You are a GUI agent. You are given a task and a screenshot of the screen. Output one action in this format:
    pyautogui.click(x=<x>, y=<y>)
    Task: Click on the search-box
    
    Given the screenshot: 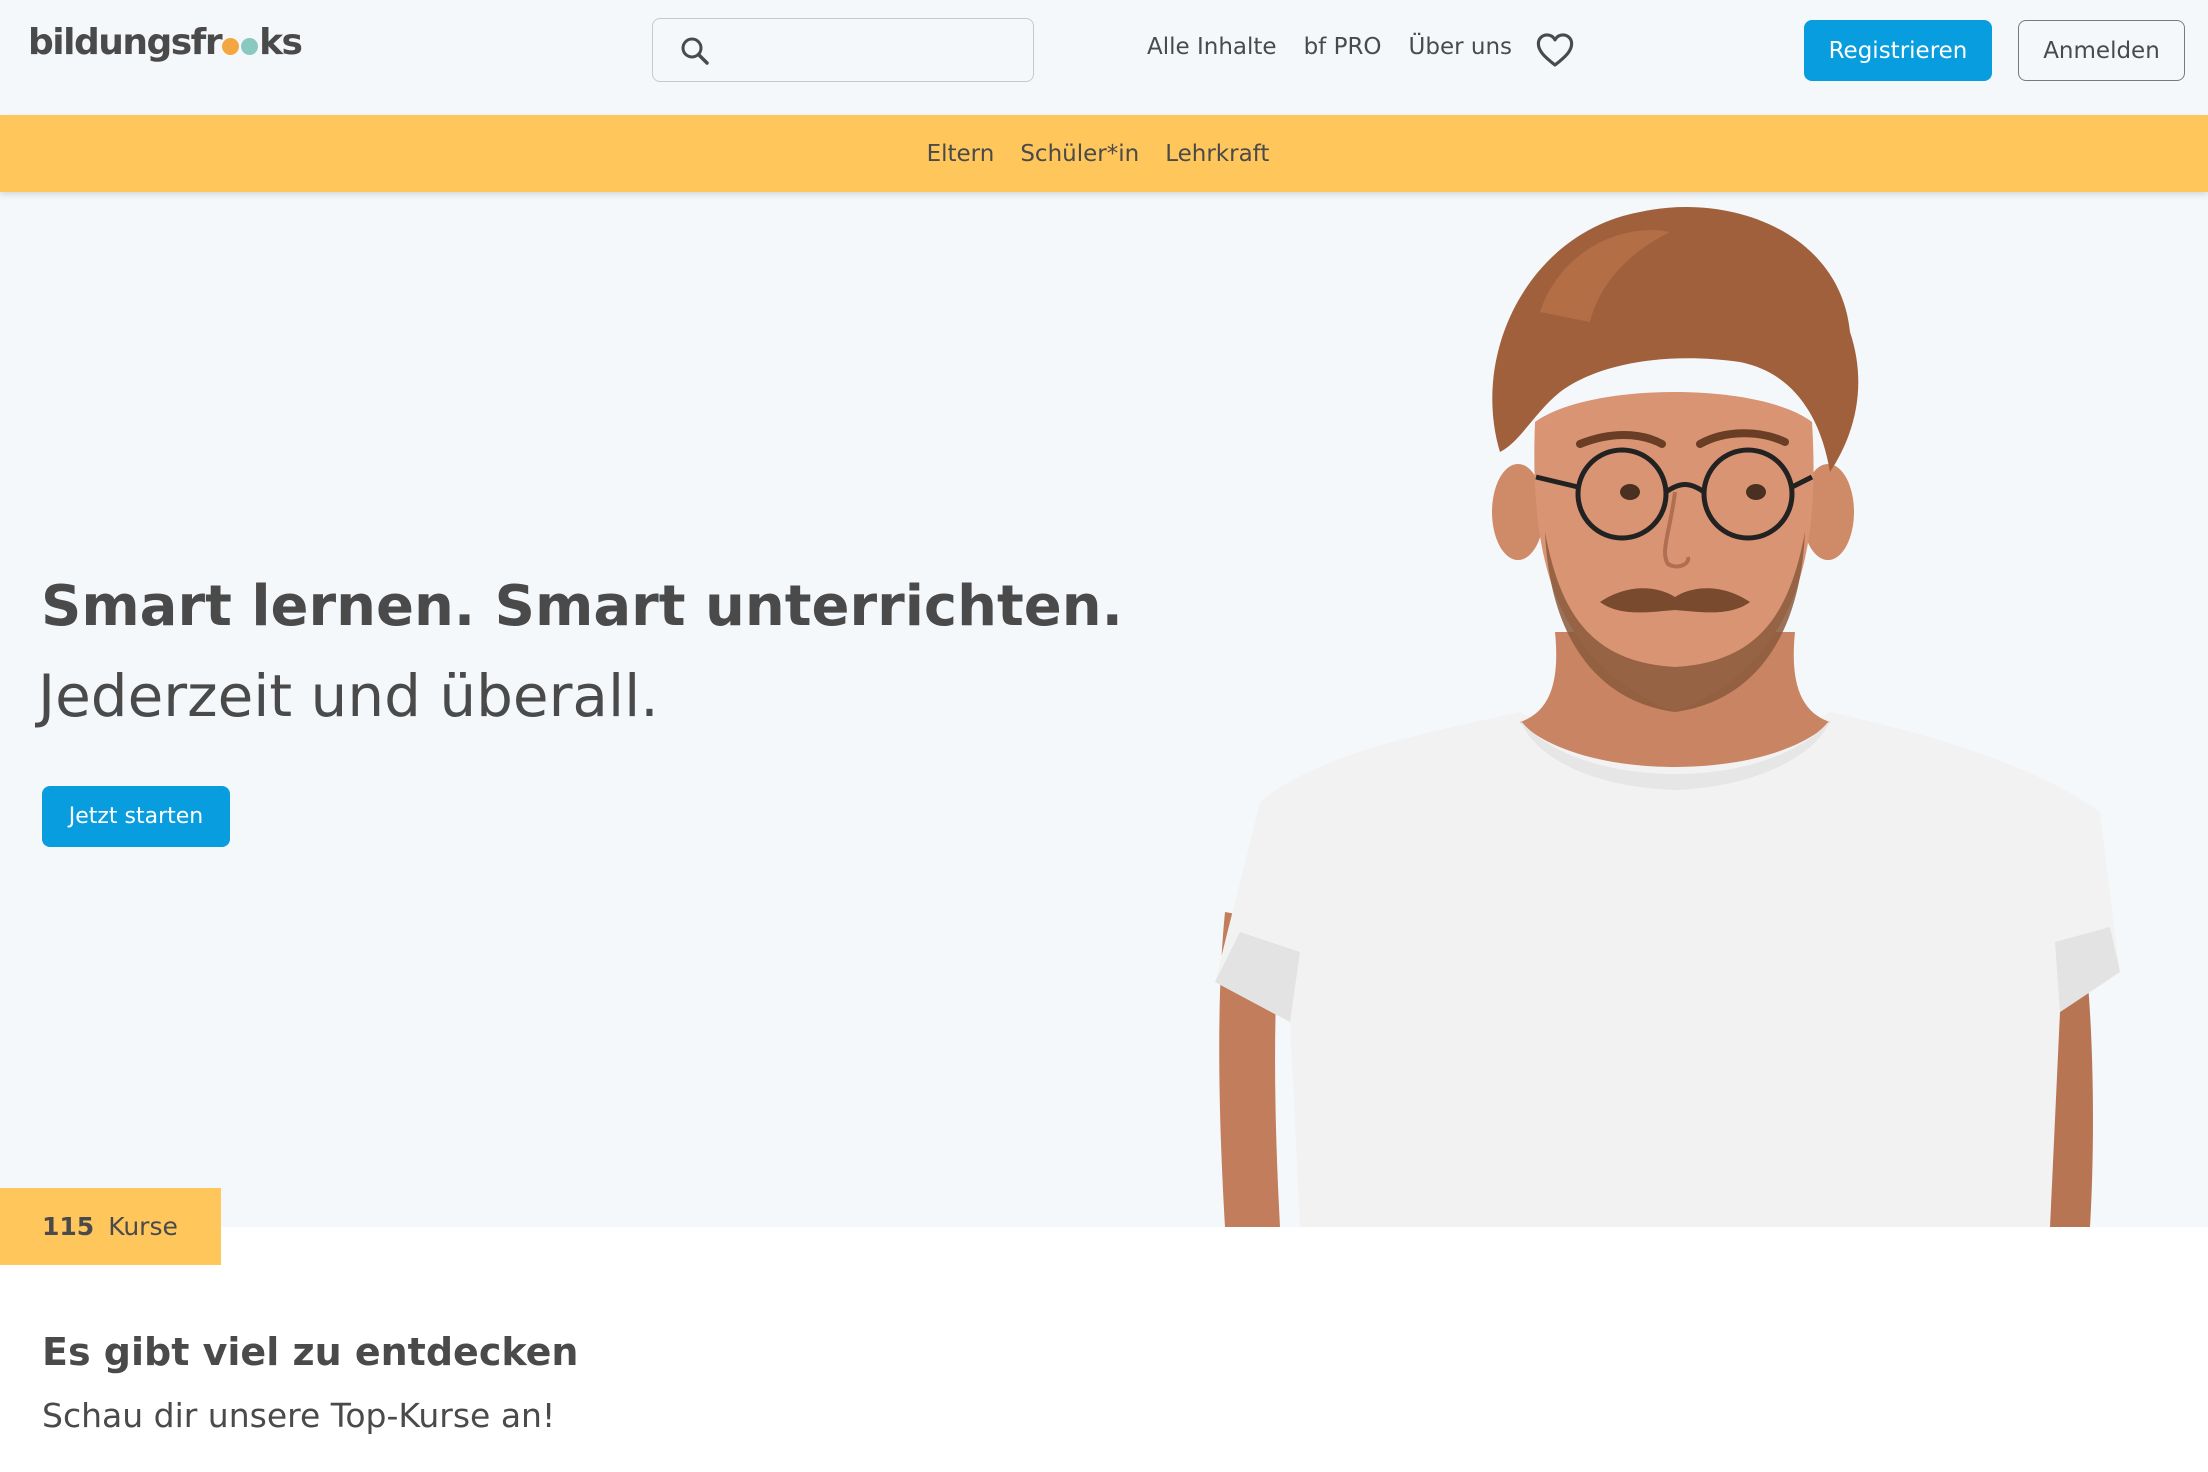 What is the action you would take?
    pyautogui.click(x=843, y=50)
    